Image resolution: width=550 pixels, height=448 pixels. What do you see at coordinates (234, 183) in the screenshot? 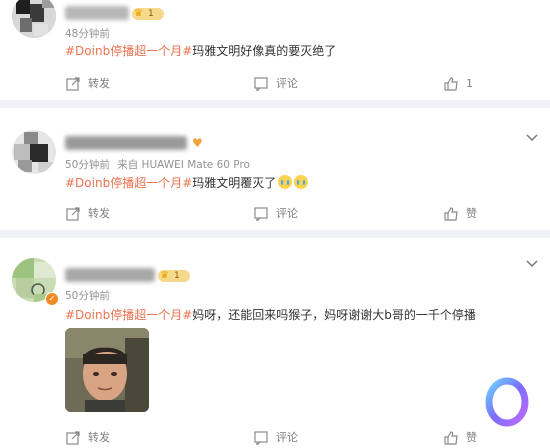
I see `post-text: 玛雅文明覆灭了` at bounding box center [234, 183].